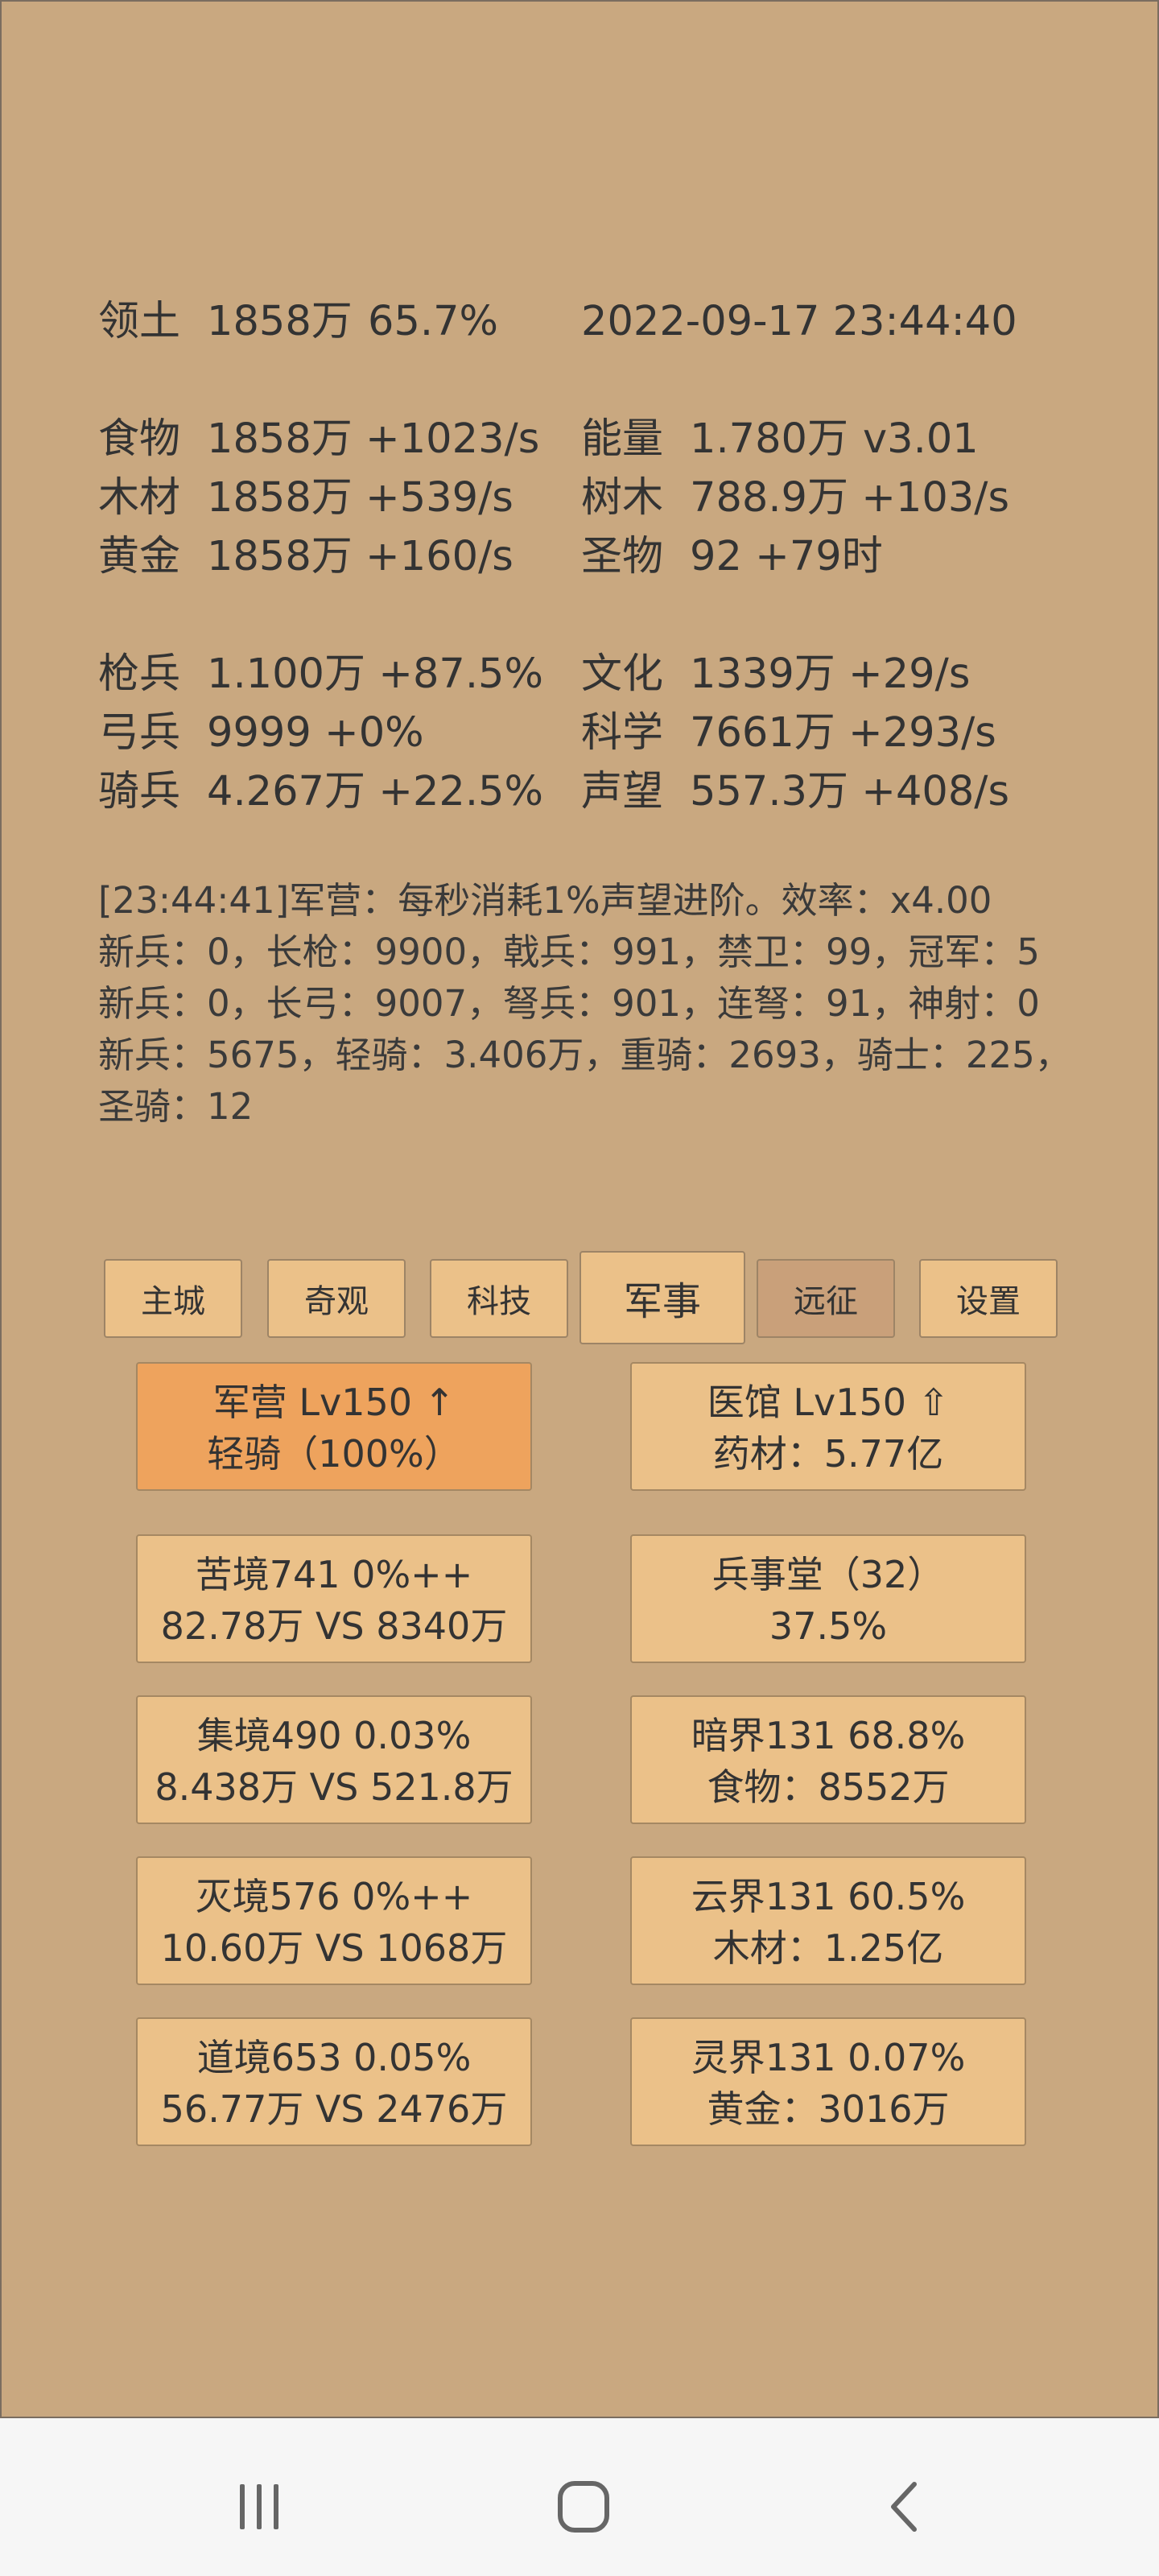  I want to click on gather-realm-card: 集境490 0.03% 8.438万 VS 521.8万, so click(334, 1759).